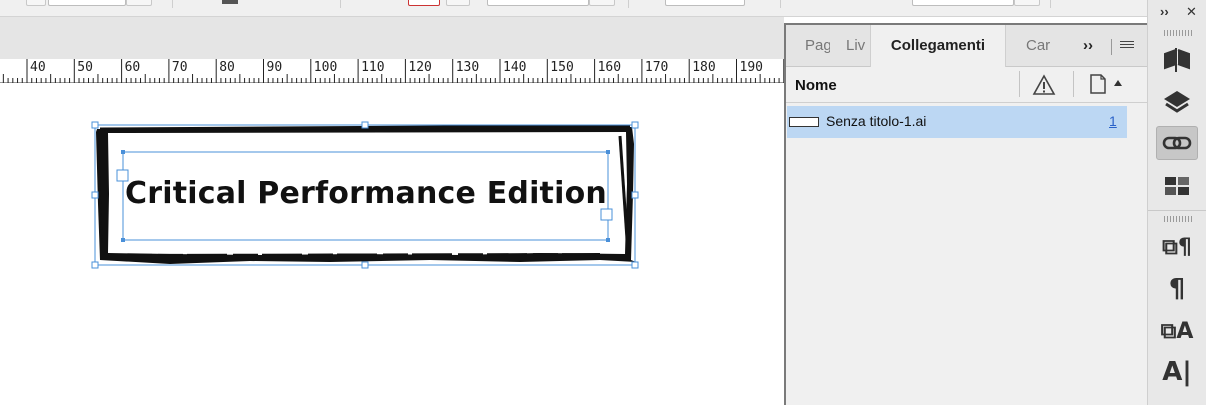  Describe the element at coordinates (1113, 121) in the screenshot. I see `link-page-number: 1` at that location.